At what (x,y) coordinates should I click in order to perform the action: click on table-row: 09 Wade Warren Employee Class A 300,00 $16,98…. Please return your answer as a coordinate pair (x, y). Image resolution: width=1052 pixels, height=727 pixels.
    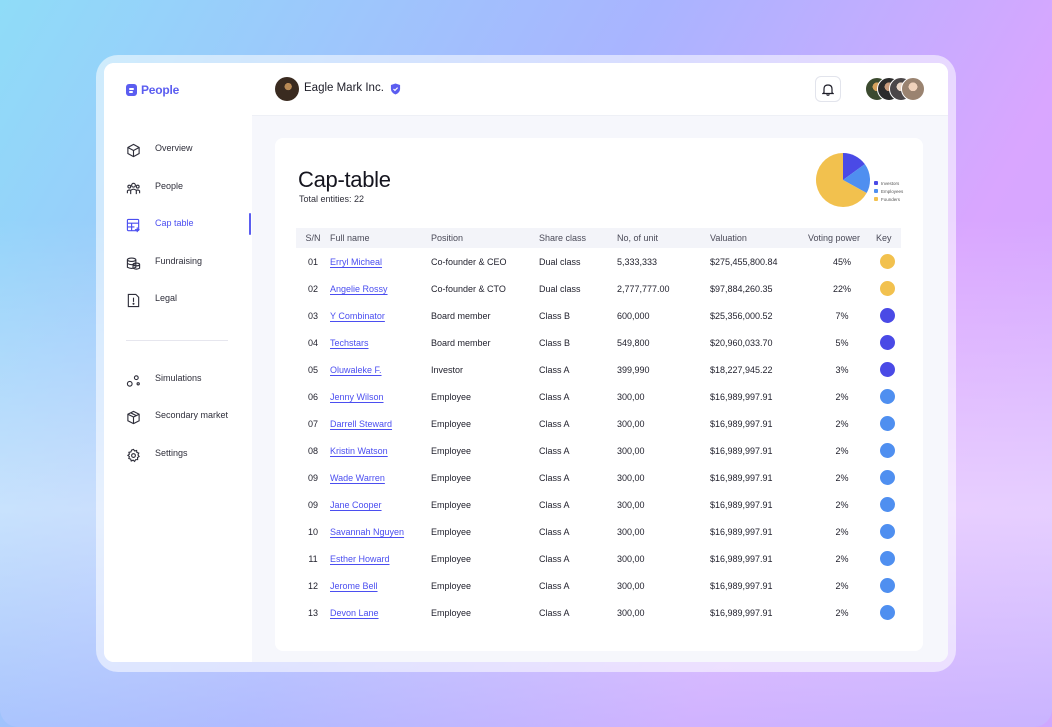
    Looking at the image, I should click on (598, 477).